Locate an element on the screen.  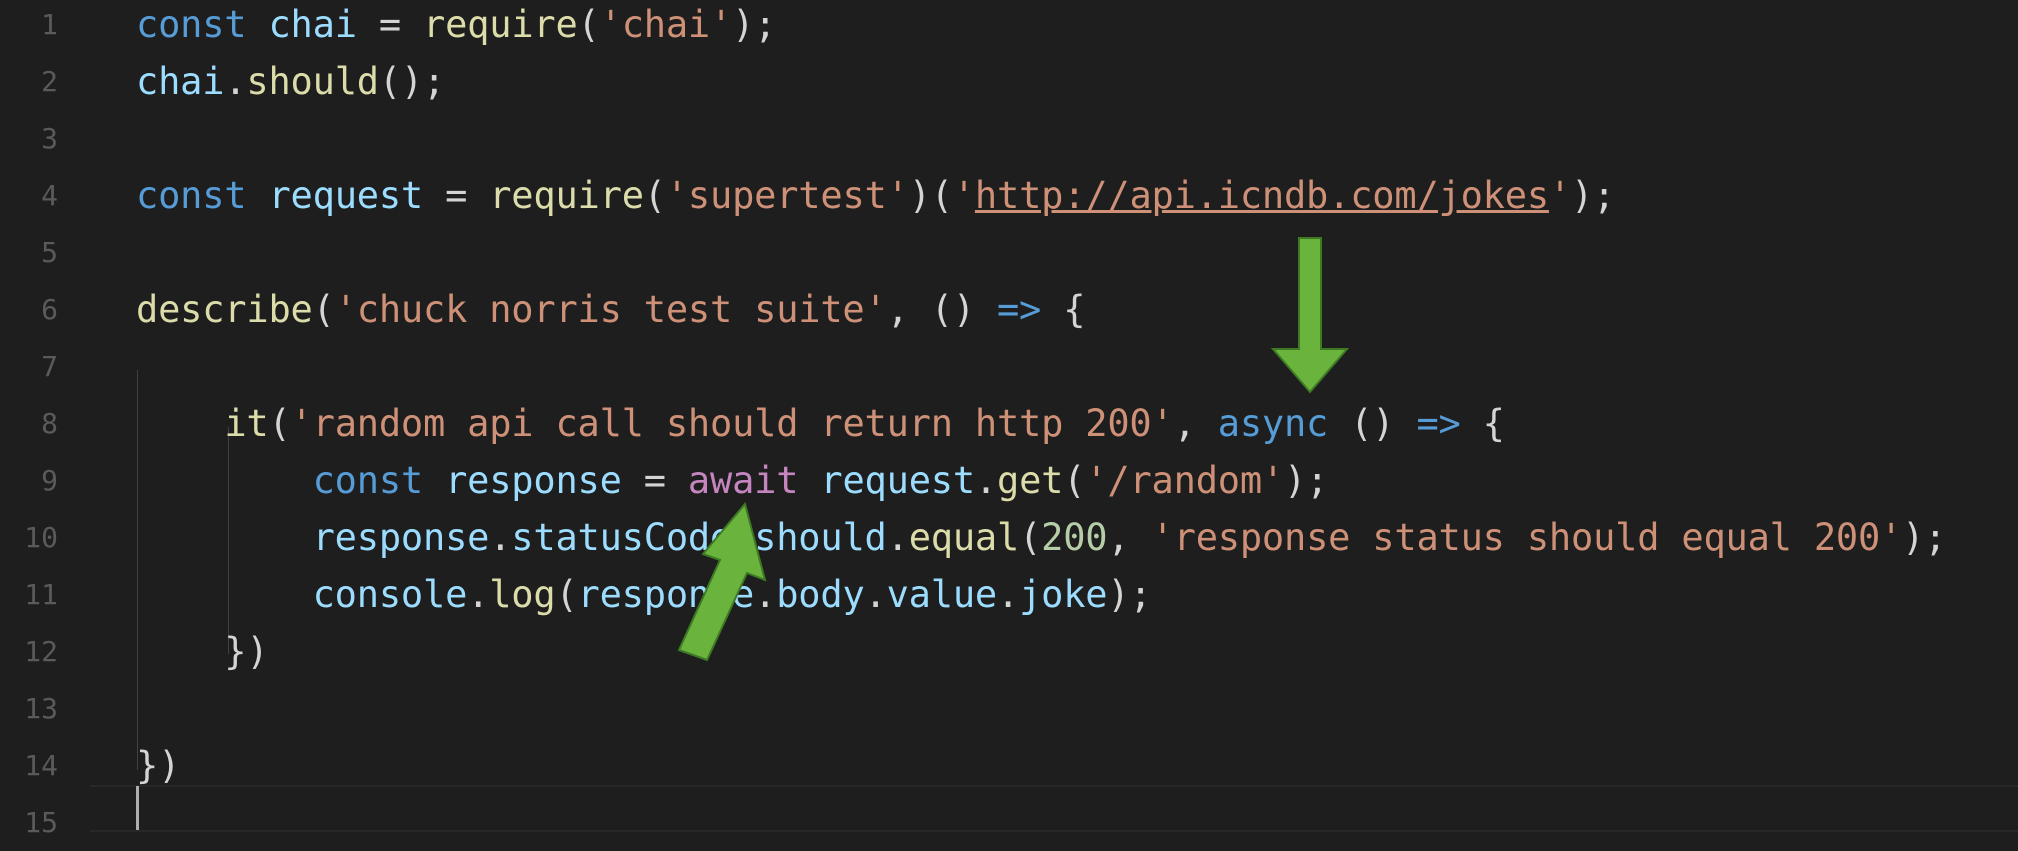
arrow-up-icon is located at coordinates (722, 581).